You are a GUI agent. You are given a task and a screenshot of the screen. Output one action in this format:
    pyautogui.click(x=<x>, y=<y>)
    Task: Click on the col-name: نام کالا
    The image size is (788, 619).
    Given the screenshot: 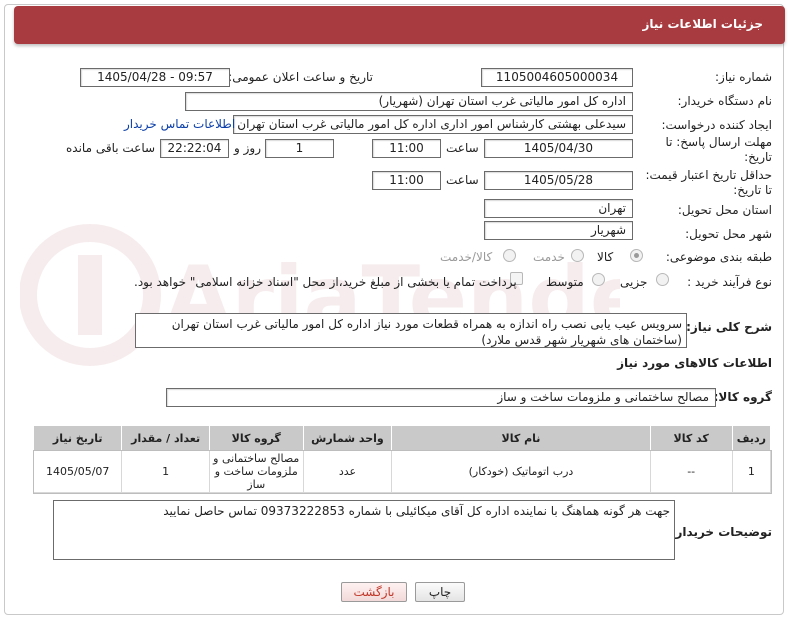 What is the action you would take?
    pyautogui.click(x=521, y=438)
    